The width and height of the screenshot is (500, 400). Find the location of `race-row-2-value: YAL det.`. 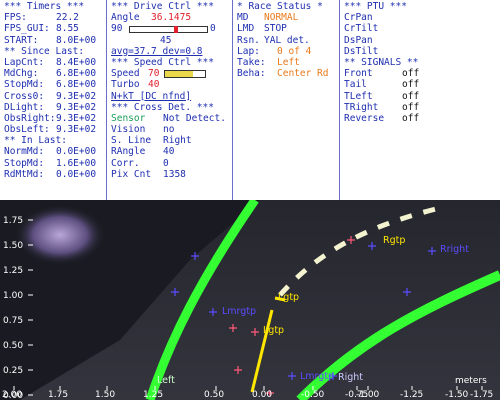

race-row-2-value: YAL det. is located at coordinates (287, 40).